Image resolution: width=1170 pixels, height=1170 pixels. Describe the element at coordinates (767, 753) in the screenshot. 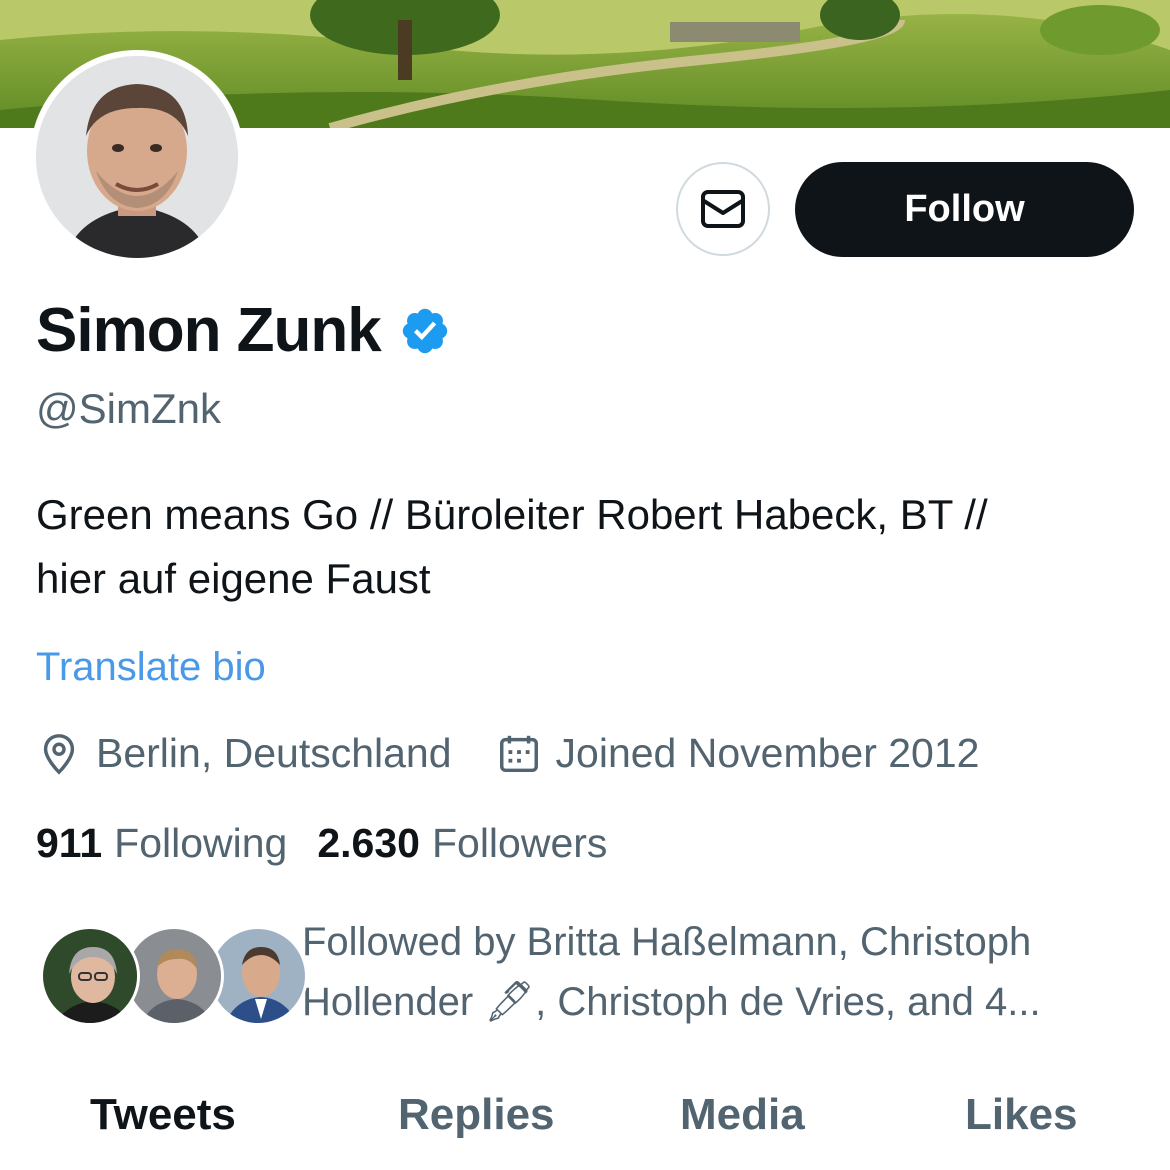

I see `joined-text: Joined November 2012` at that location.